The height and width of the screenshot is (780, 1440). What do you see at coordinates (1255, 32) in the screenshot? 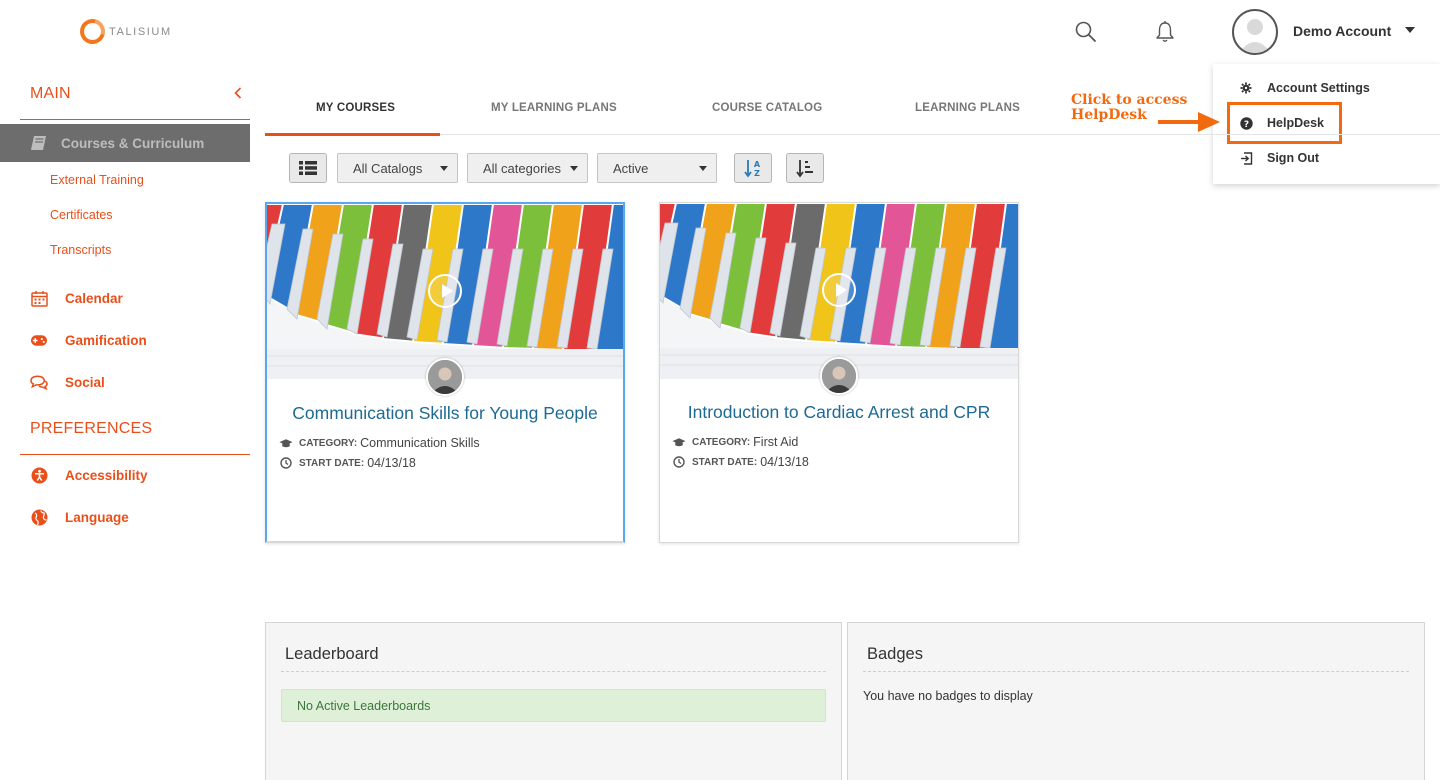
I see `avatar` at bounding box center [1255, 32].